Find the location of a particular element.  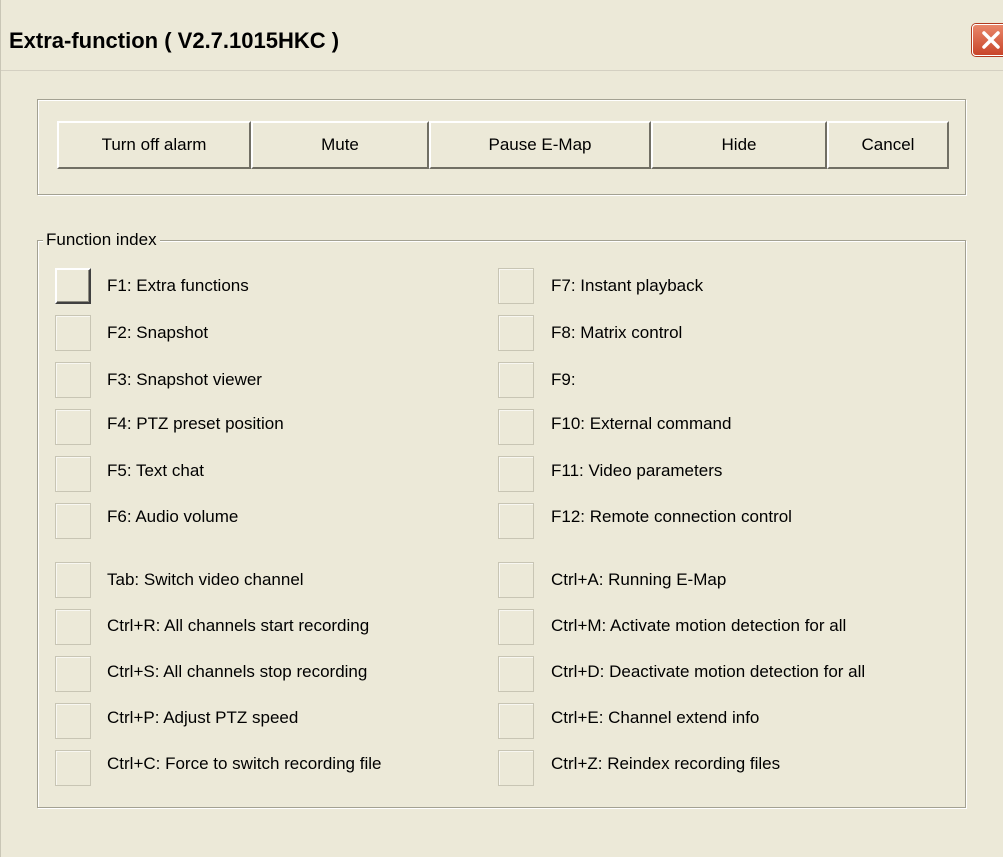

close-button is located at coordinates (987, 40).